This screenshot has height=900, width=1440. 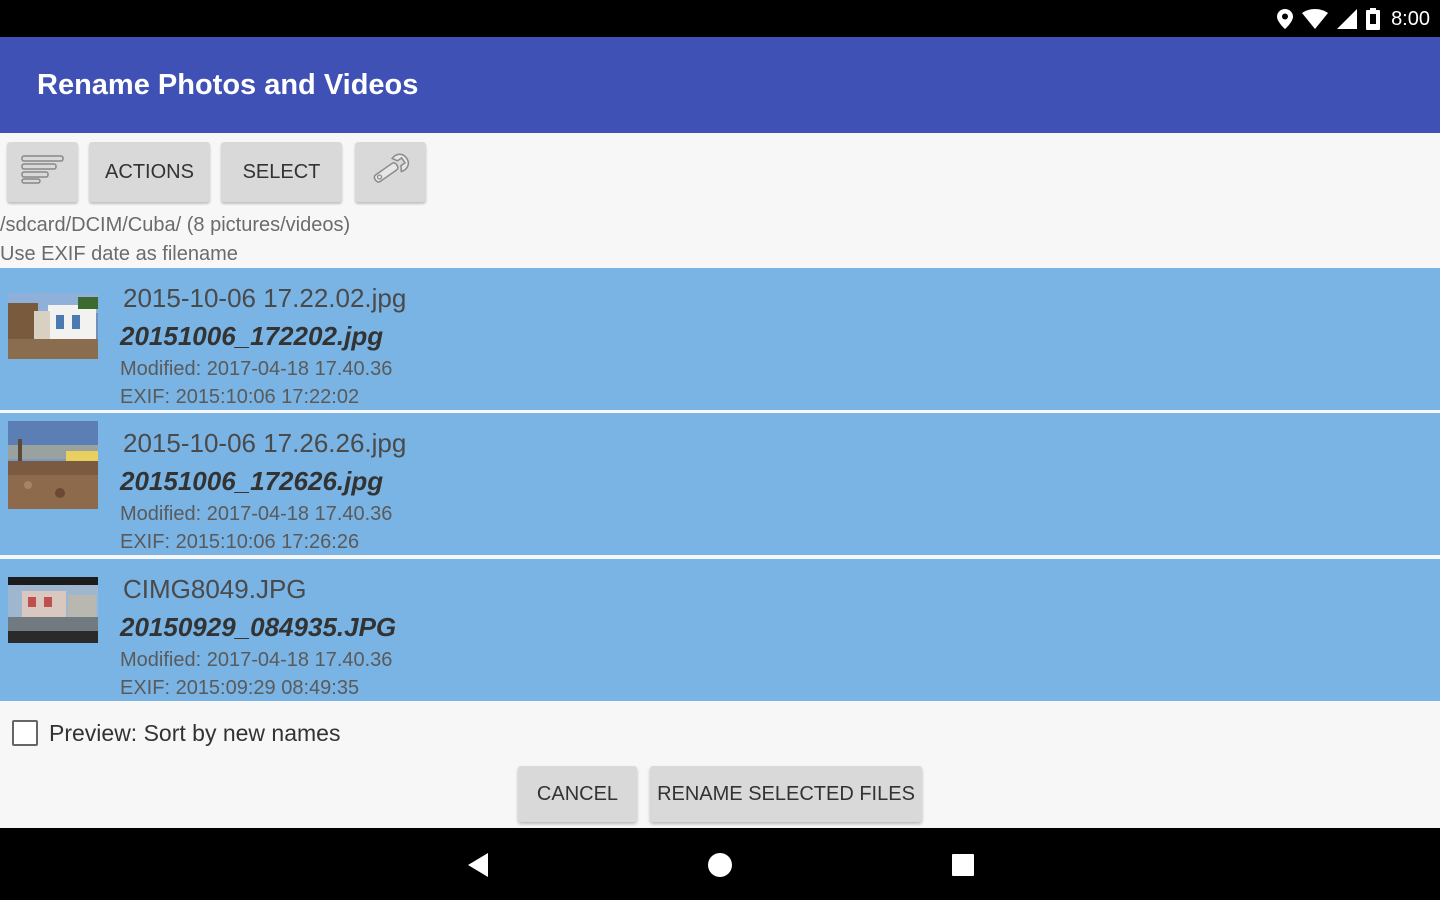 I want to click on status-bar: 8:00, so click(x=720, y=18).